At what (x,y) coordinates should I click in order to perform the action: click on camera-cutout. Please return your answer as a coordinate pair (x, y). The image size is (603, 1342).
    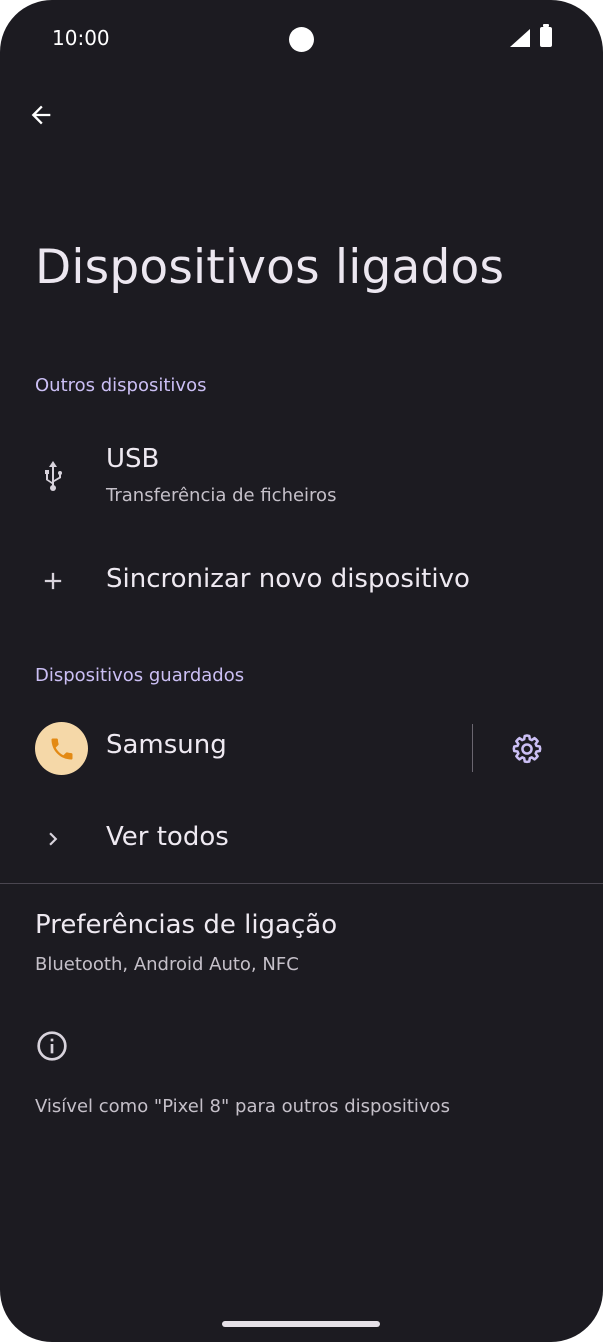
    Looking at the image, I should click on (301, 39).